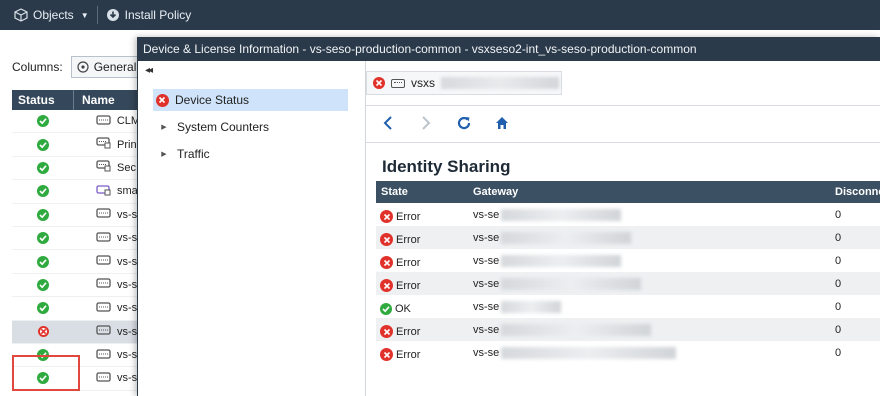 This screenshot has width=880, height=396. I want to click on disconnect-cell: 0, so click(838, 306).